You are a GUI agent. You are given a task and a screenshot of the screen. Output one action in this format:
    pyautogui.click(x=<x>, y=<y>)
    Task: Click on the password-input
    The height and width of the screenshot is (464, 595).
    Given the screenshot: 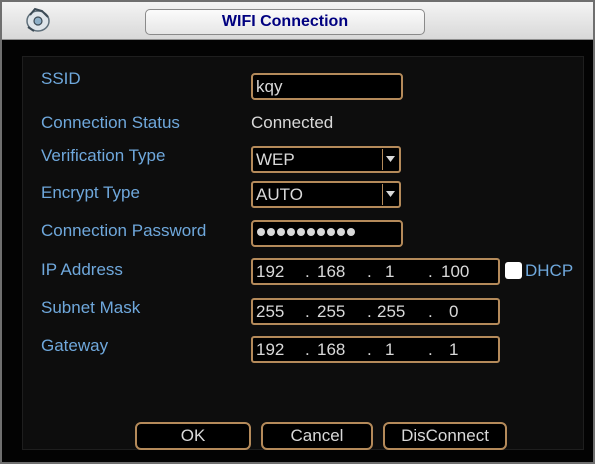 What is the action you would take?
    pyautogui.click(x=327, y=233)
    